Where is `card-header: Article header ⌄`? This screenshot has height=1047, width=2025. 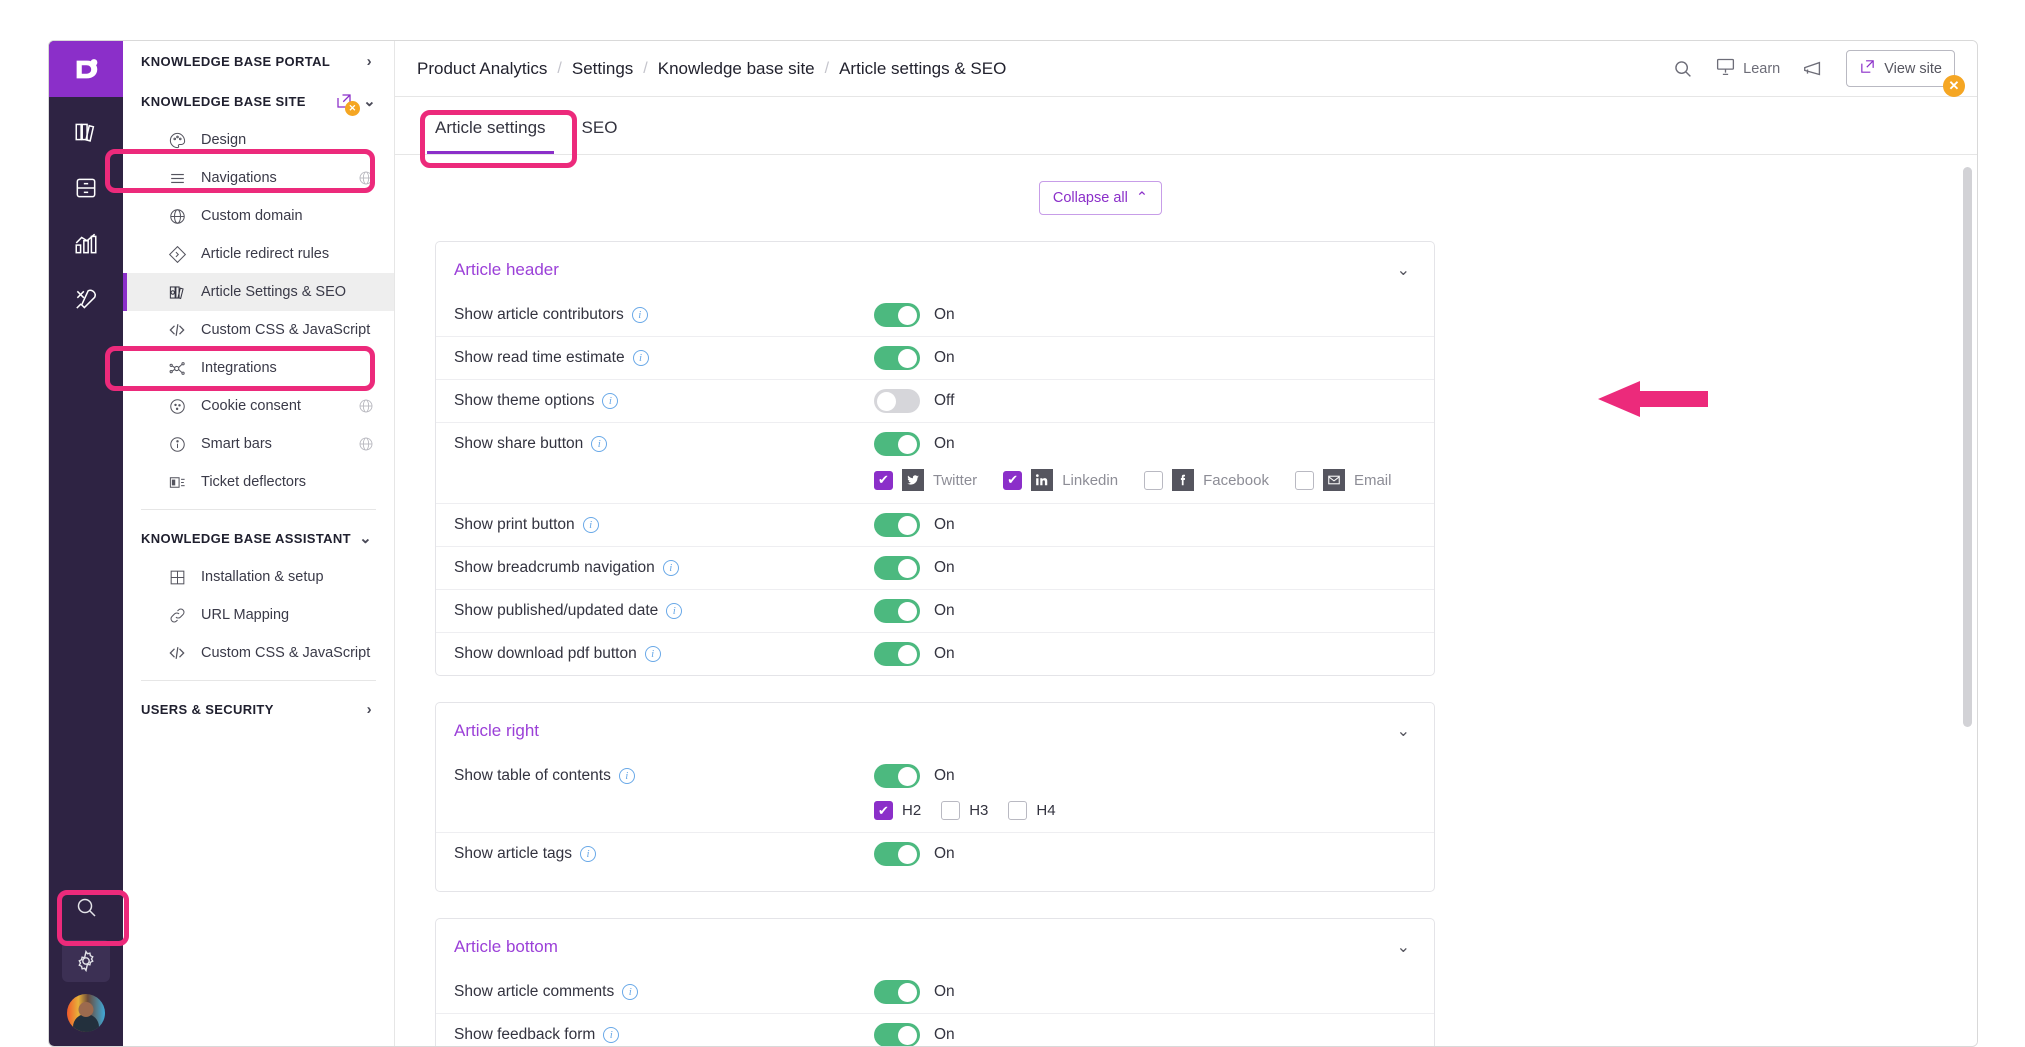 card-header: Article header ⌄ is located at coordinates (935, 268).